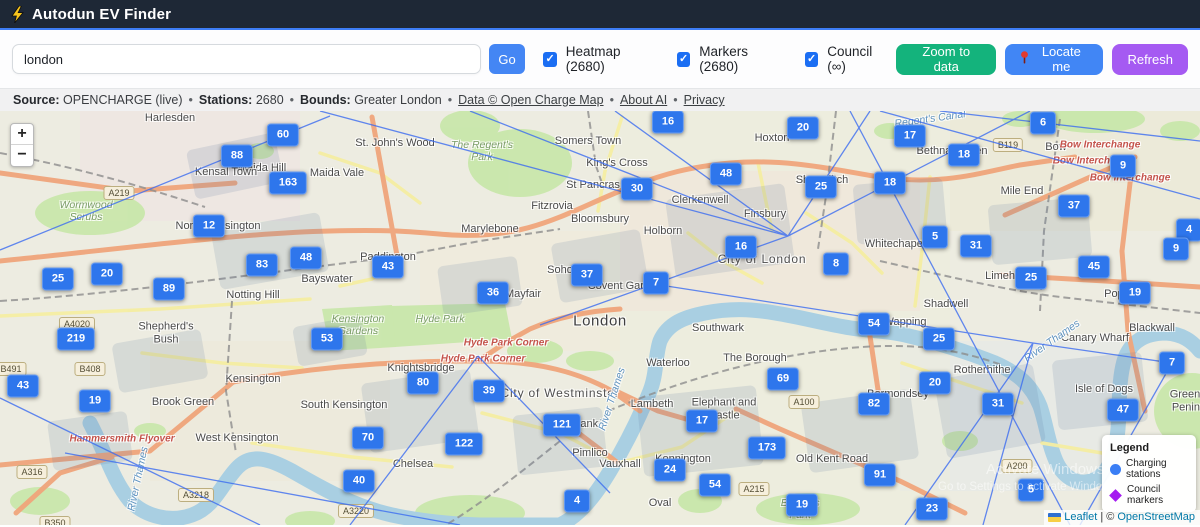  What do you see at coordinates (1080, 517) in the screenshot?
I see `attribution-link: Leaflet` at bounding box center [1080, 517].